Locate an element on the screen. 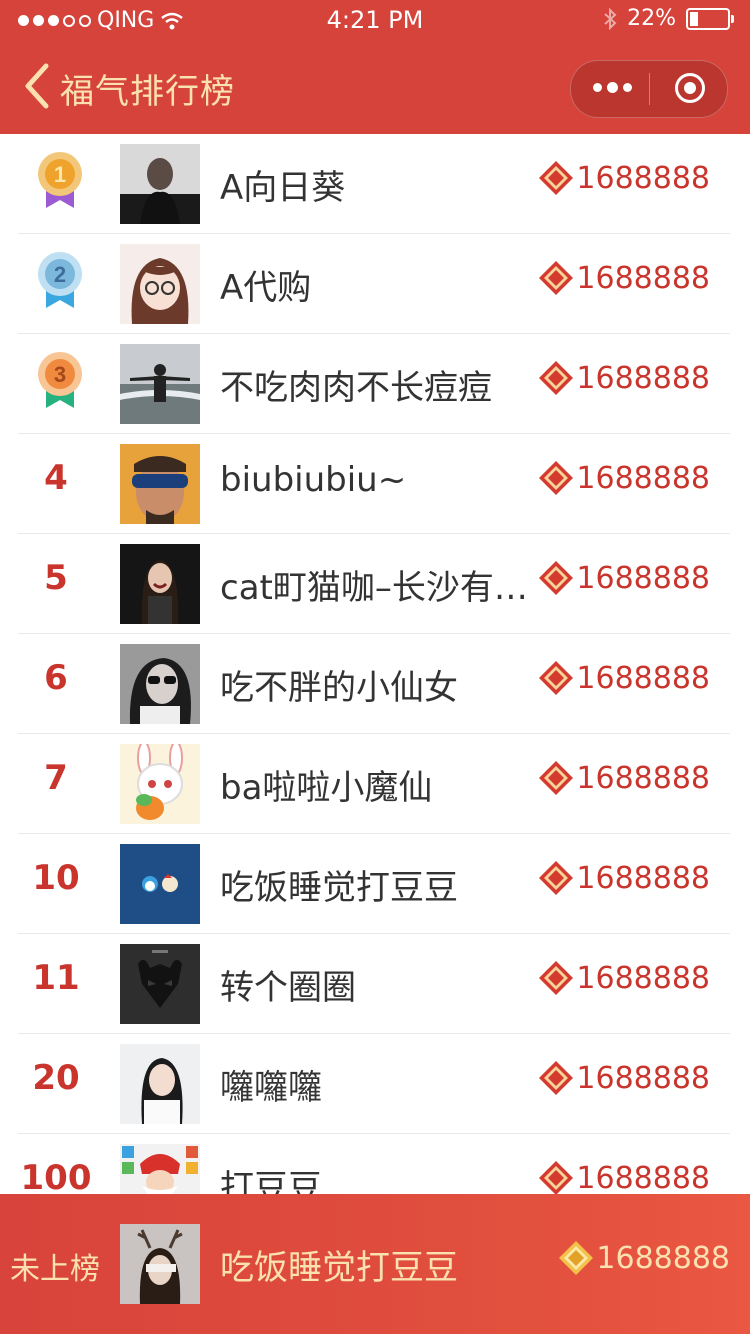  back-arrow-icon is located at coordinates (42, 86).